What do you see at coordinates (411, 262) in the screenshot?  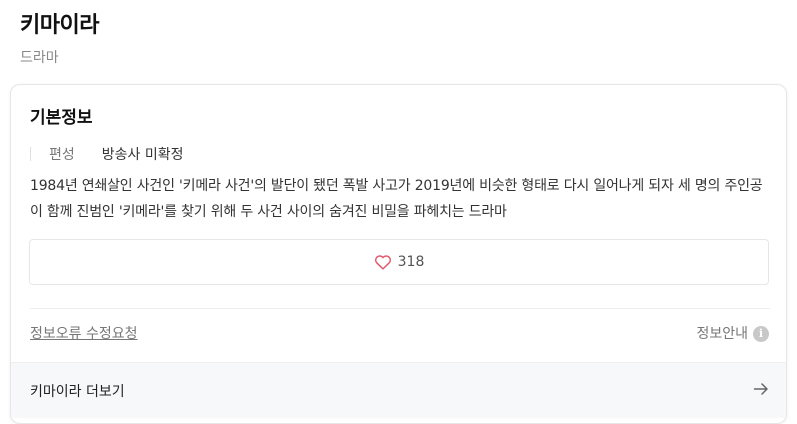 I see `like-count: 318` at bounding box center [411, 262].